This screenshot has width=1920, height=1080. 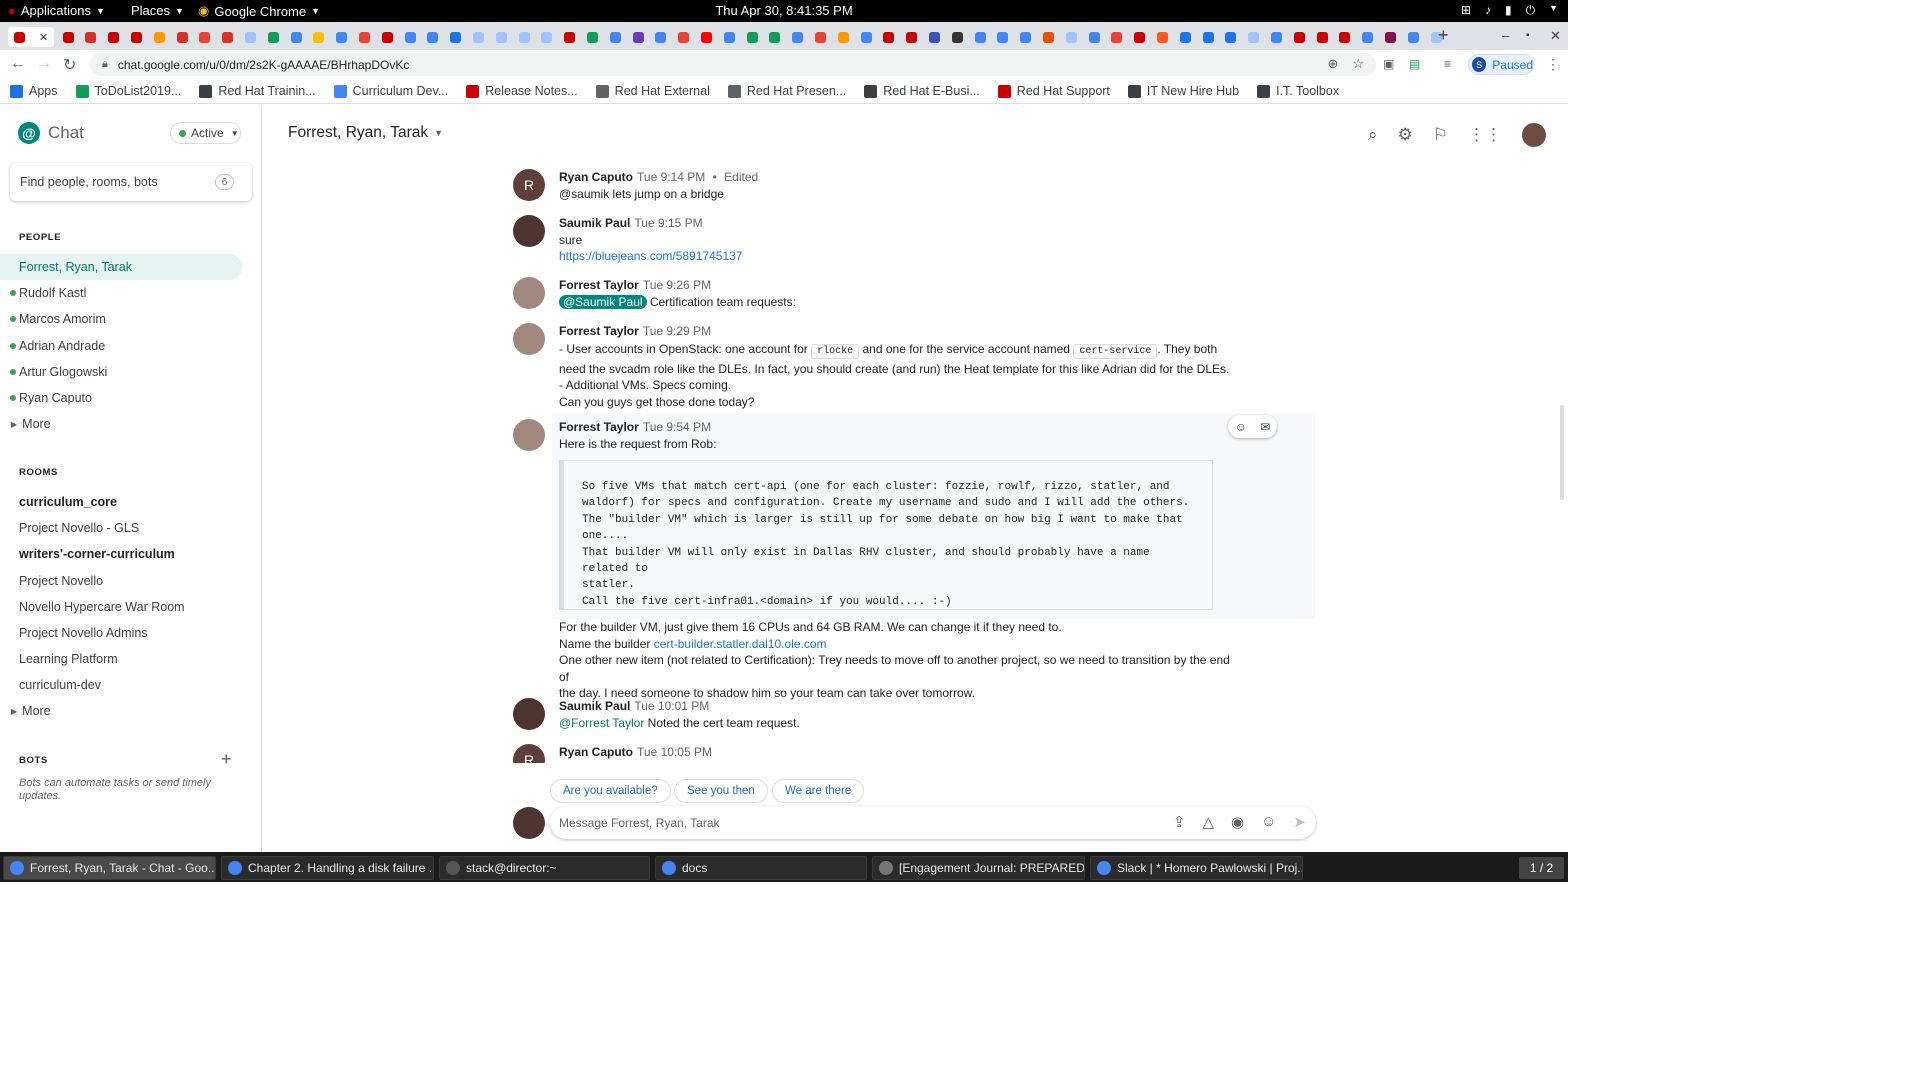 I want to click on extension-icon: ▤, so click(x=1414, y=64).